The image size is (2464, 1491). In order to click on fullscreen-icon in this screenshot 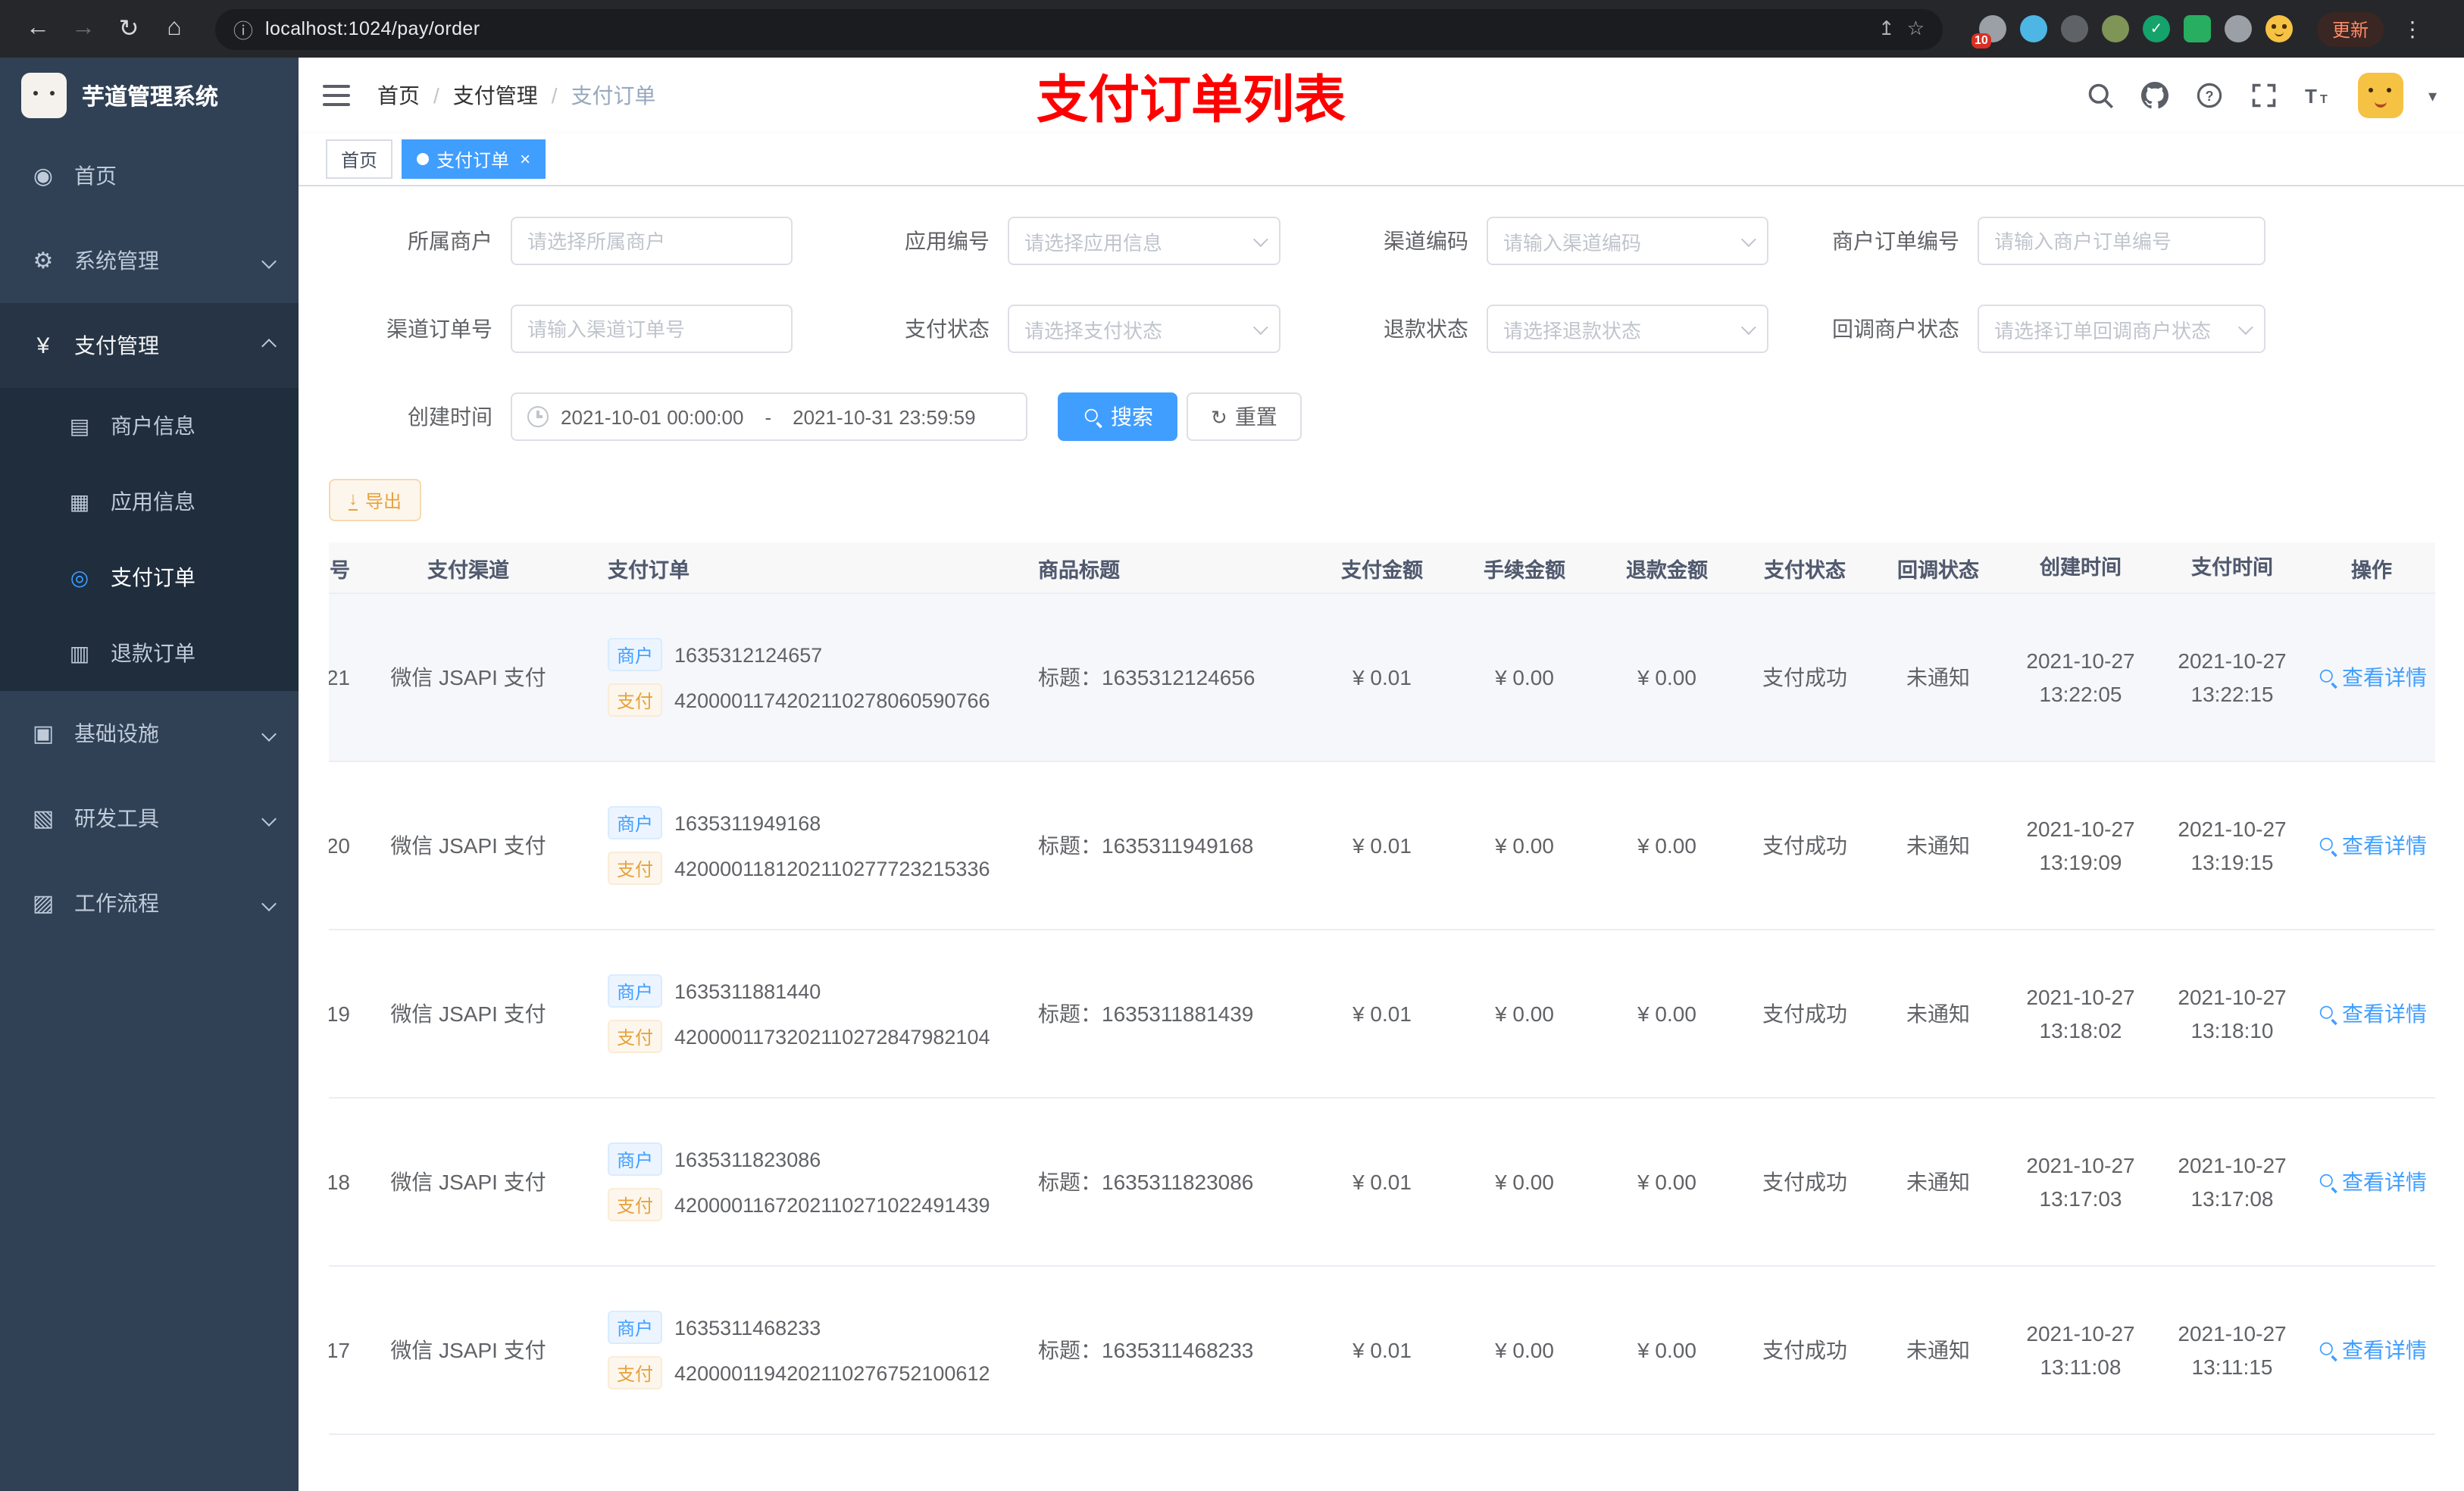, I will do `click(2265, 95)`.